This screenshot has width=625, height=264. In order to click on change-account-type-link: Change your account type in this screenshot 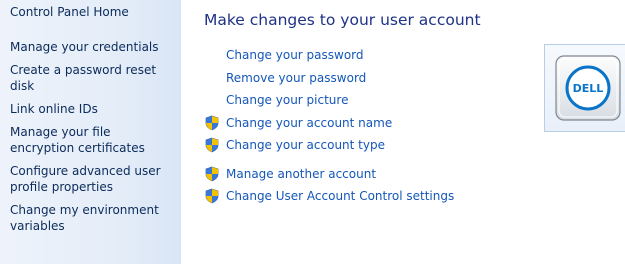, I will do `click(369, 147)`.